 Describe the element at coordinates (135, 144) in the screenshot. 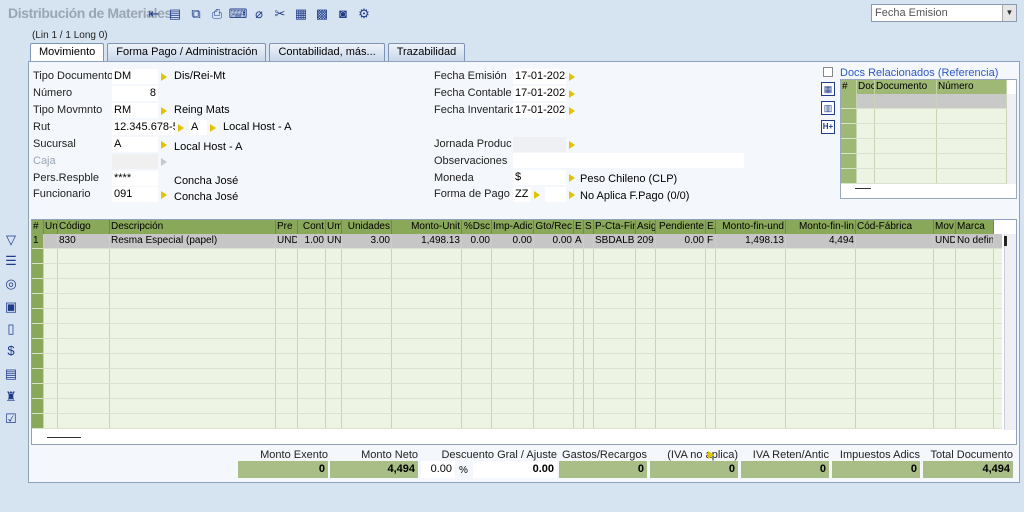

I see `sucursal-field: A` at that location.